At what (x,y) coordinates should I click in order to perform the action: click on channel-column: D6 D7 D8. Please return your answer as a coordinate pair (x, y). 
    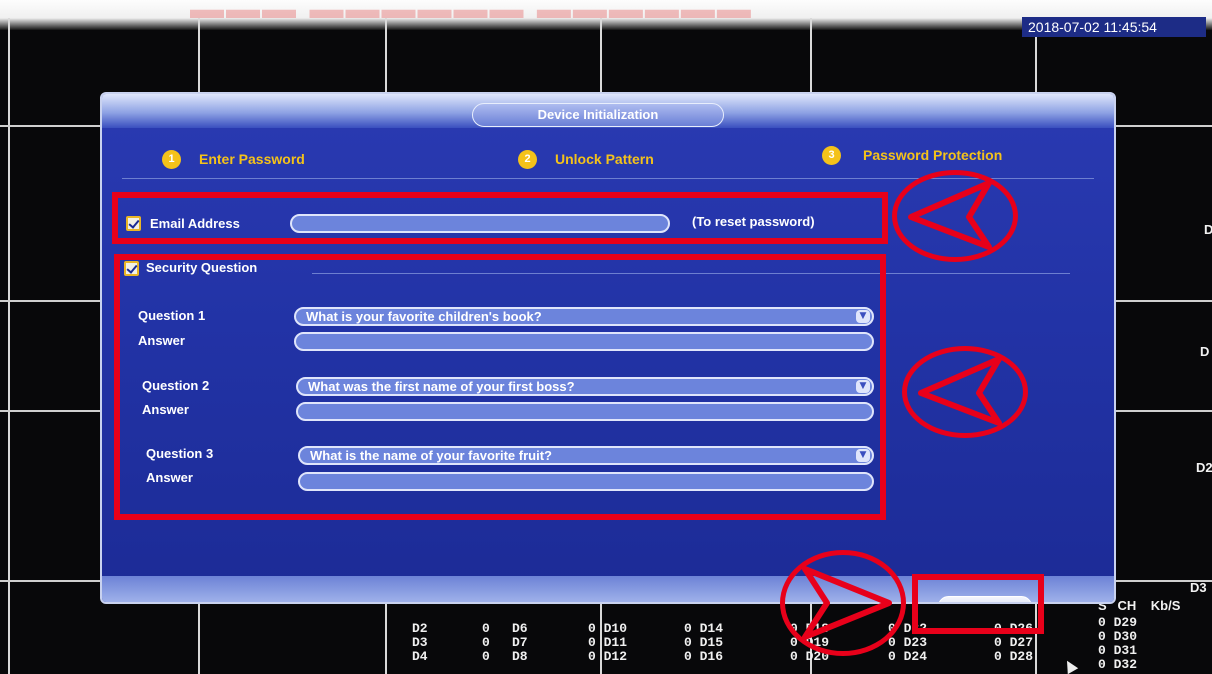
    Looking at the image, I should click on (520, 643).